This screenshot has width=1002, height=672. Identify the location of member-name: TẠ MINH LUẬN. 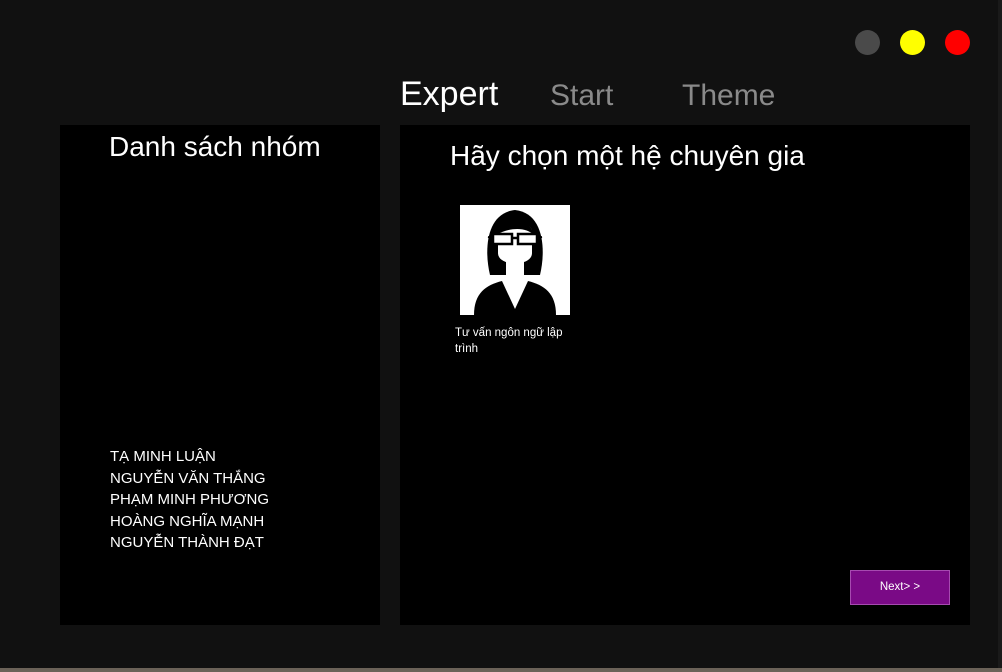
(163, 456).